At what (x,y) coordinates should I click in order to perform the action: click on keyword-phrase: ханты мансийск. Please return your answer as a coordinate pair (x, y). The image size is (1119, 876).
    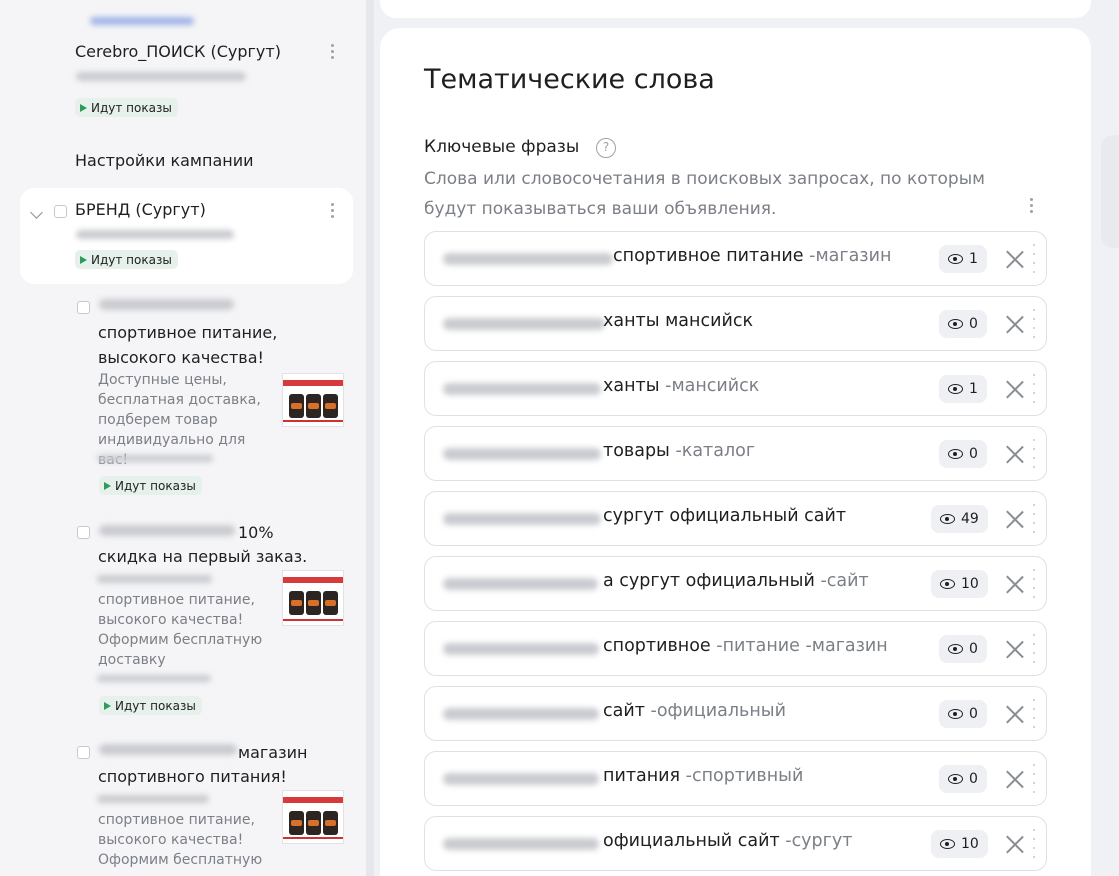
    Looking at the image, I should click on (678, 321).